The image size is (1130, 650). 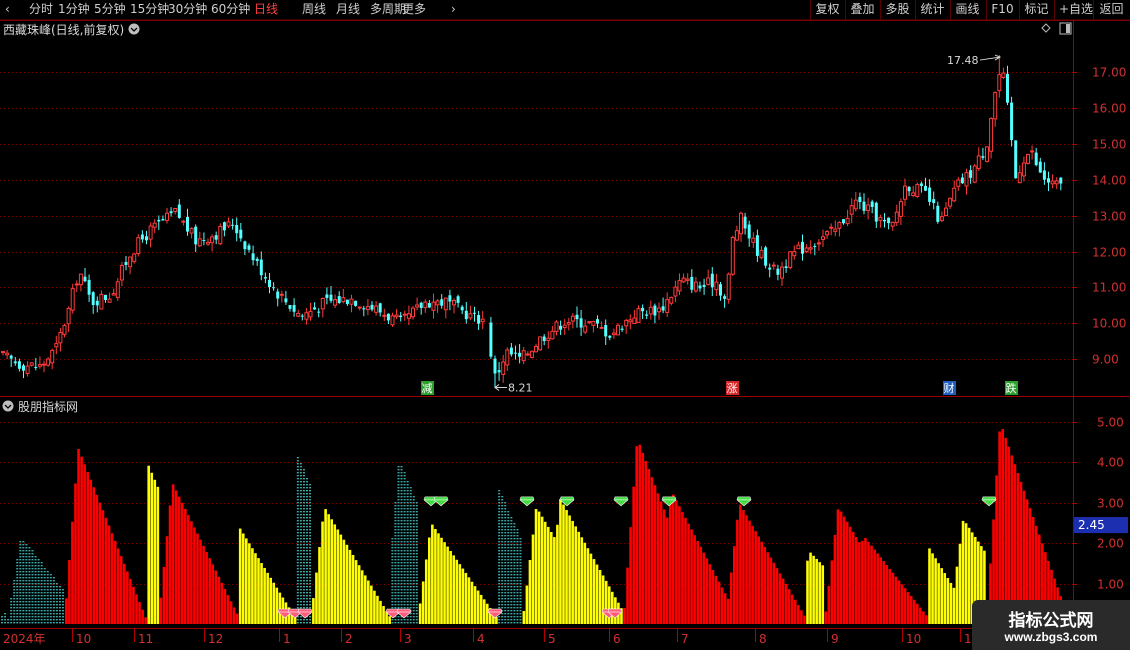 What do you see at coordinates (827, 10) in the screenshot?
I see `toolbar-action-0: 复权` at bounding box center [827, 10].